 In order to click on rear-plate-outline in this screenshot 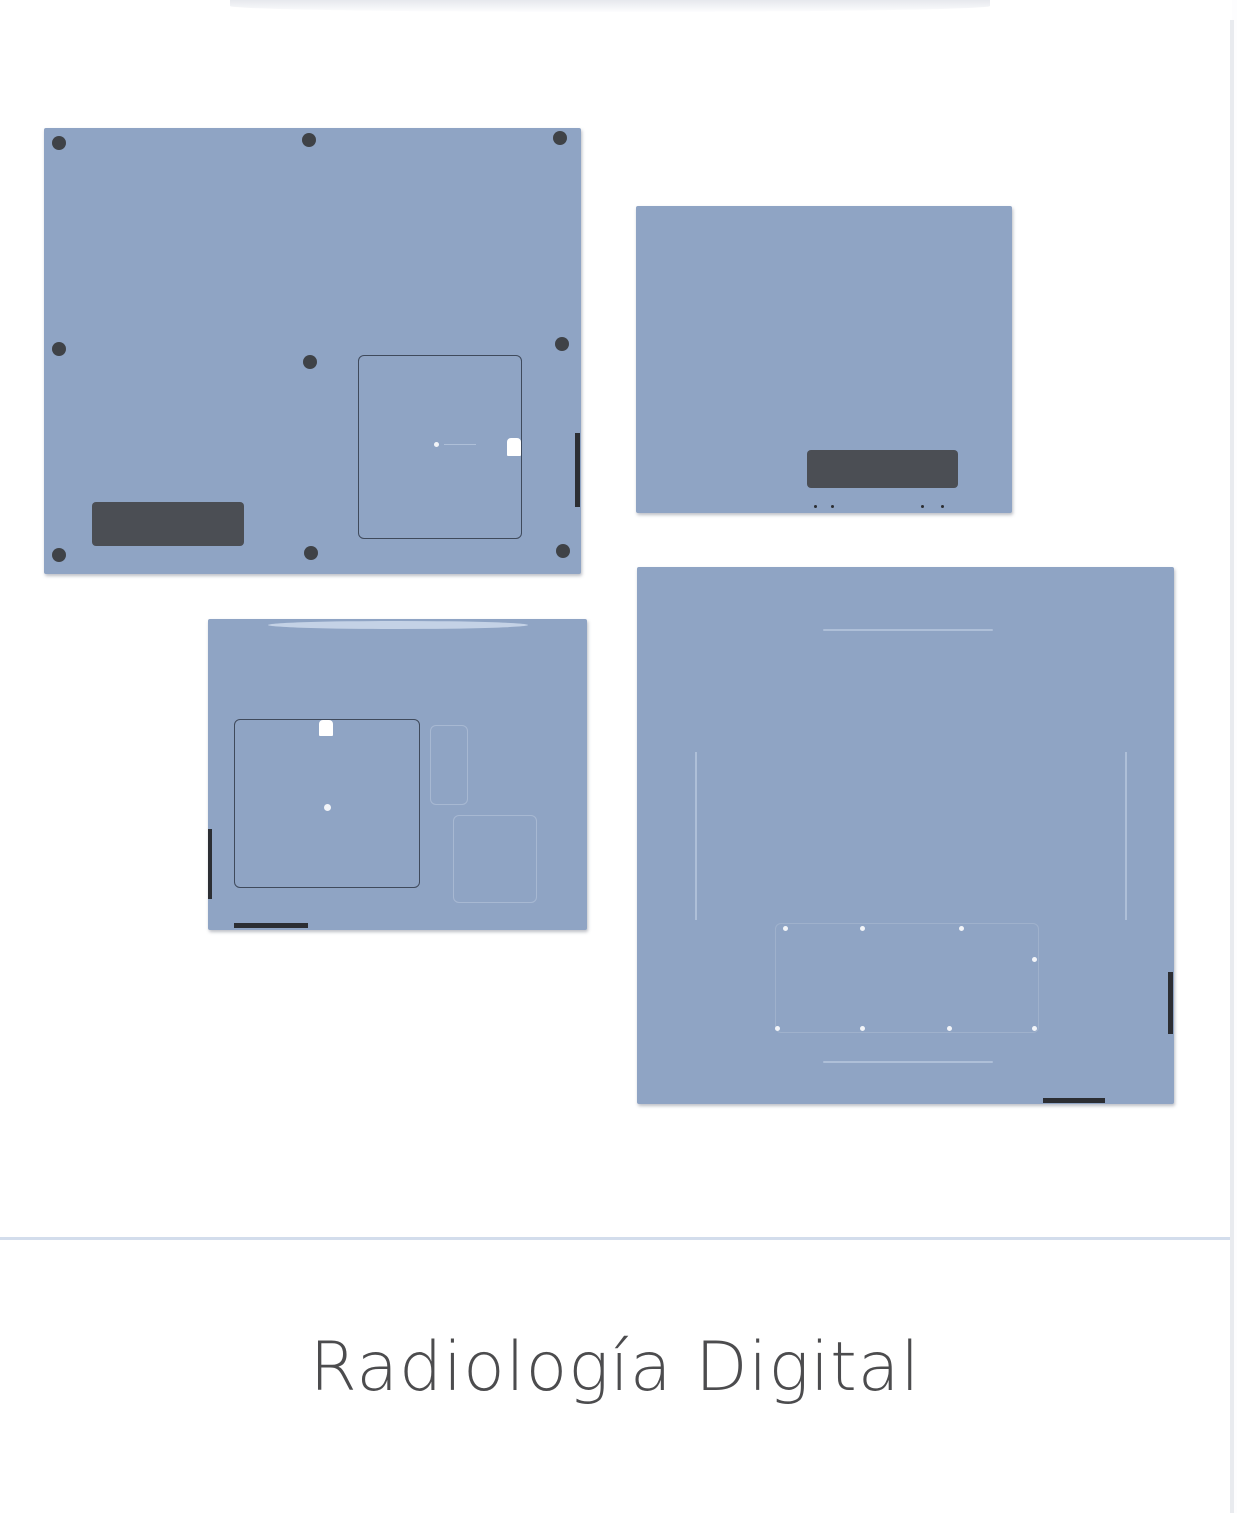, I will do `click(907, 978)`.